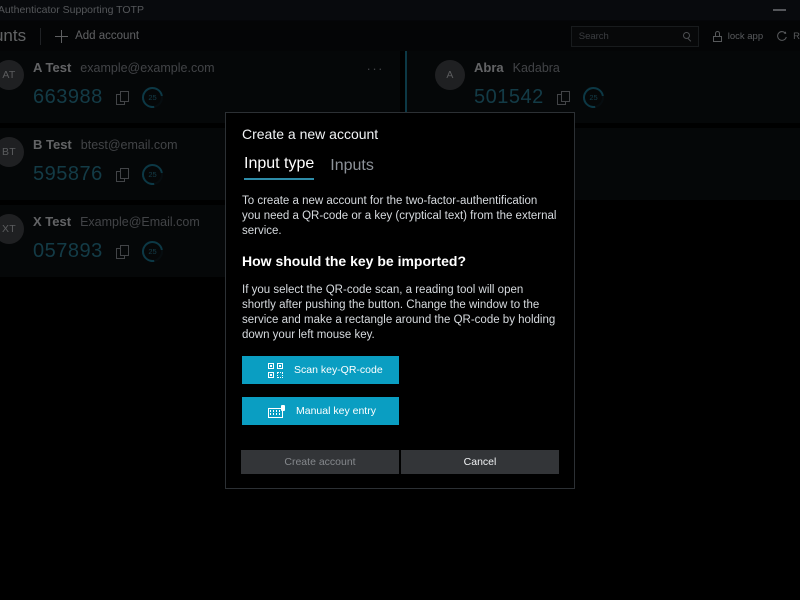 This screenshot has height=600, width=800. I want to click on dialog-tabs: Input type Inputs, so click(409, 167).